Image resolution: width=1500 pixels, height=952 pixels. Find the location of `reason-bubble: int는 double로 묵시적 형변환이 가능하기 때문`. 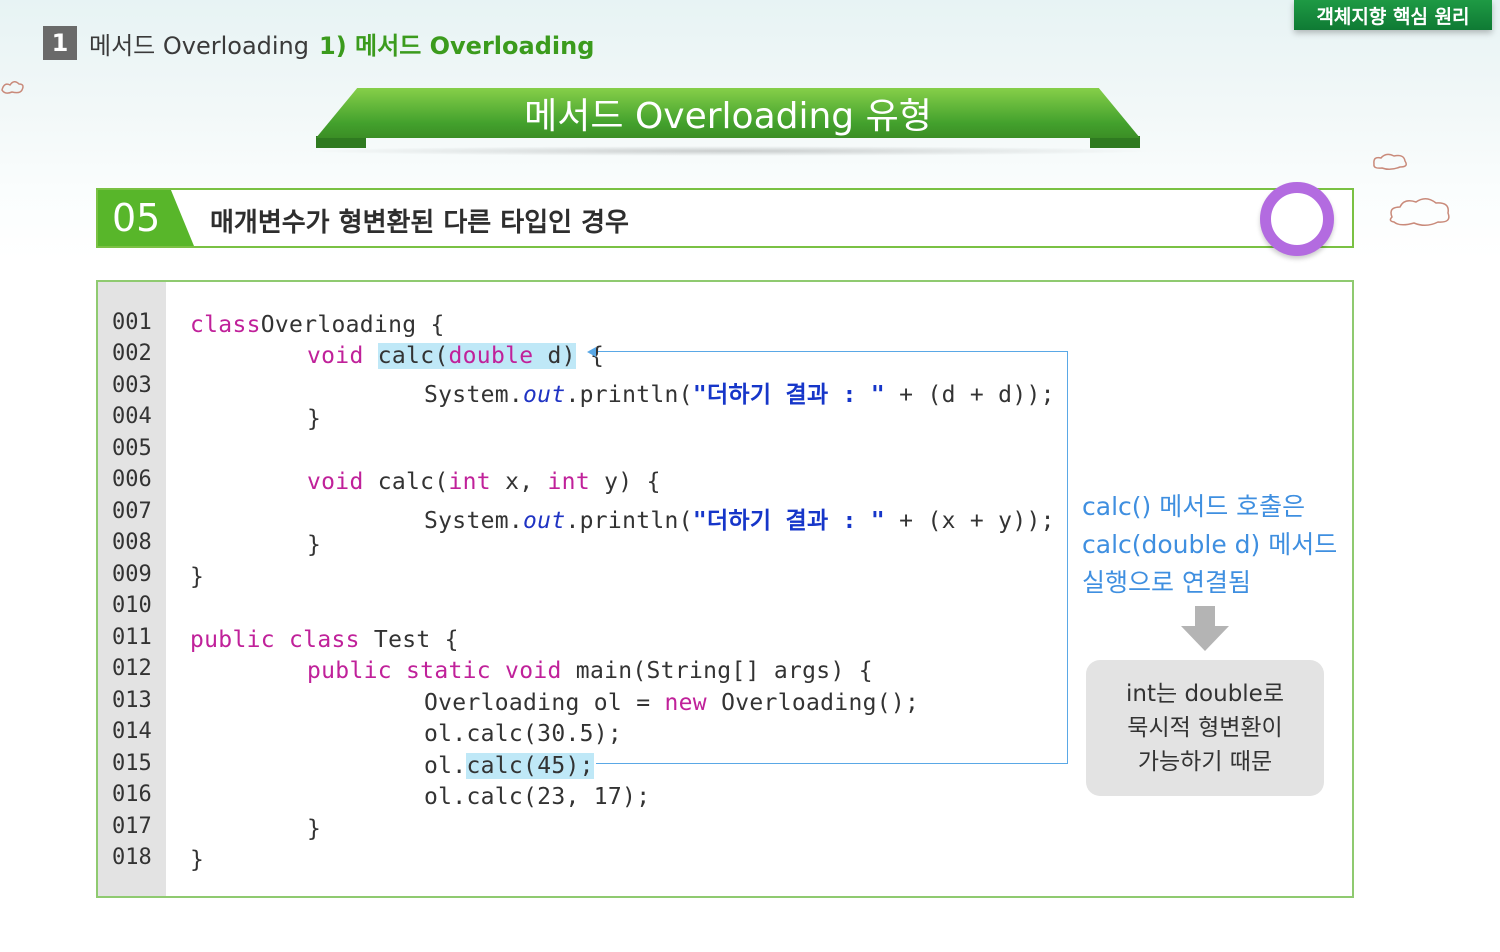

reason-bubble: int는 double로 묵시적 형변환이 가능하기 때문 is located at coordinates (1205, 728).